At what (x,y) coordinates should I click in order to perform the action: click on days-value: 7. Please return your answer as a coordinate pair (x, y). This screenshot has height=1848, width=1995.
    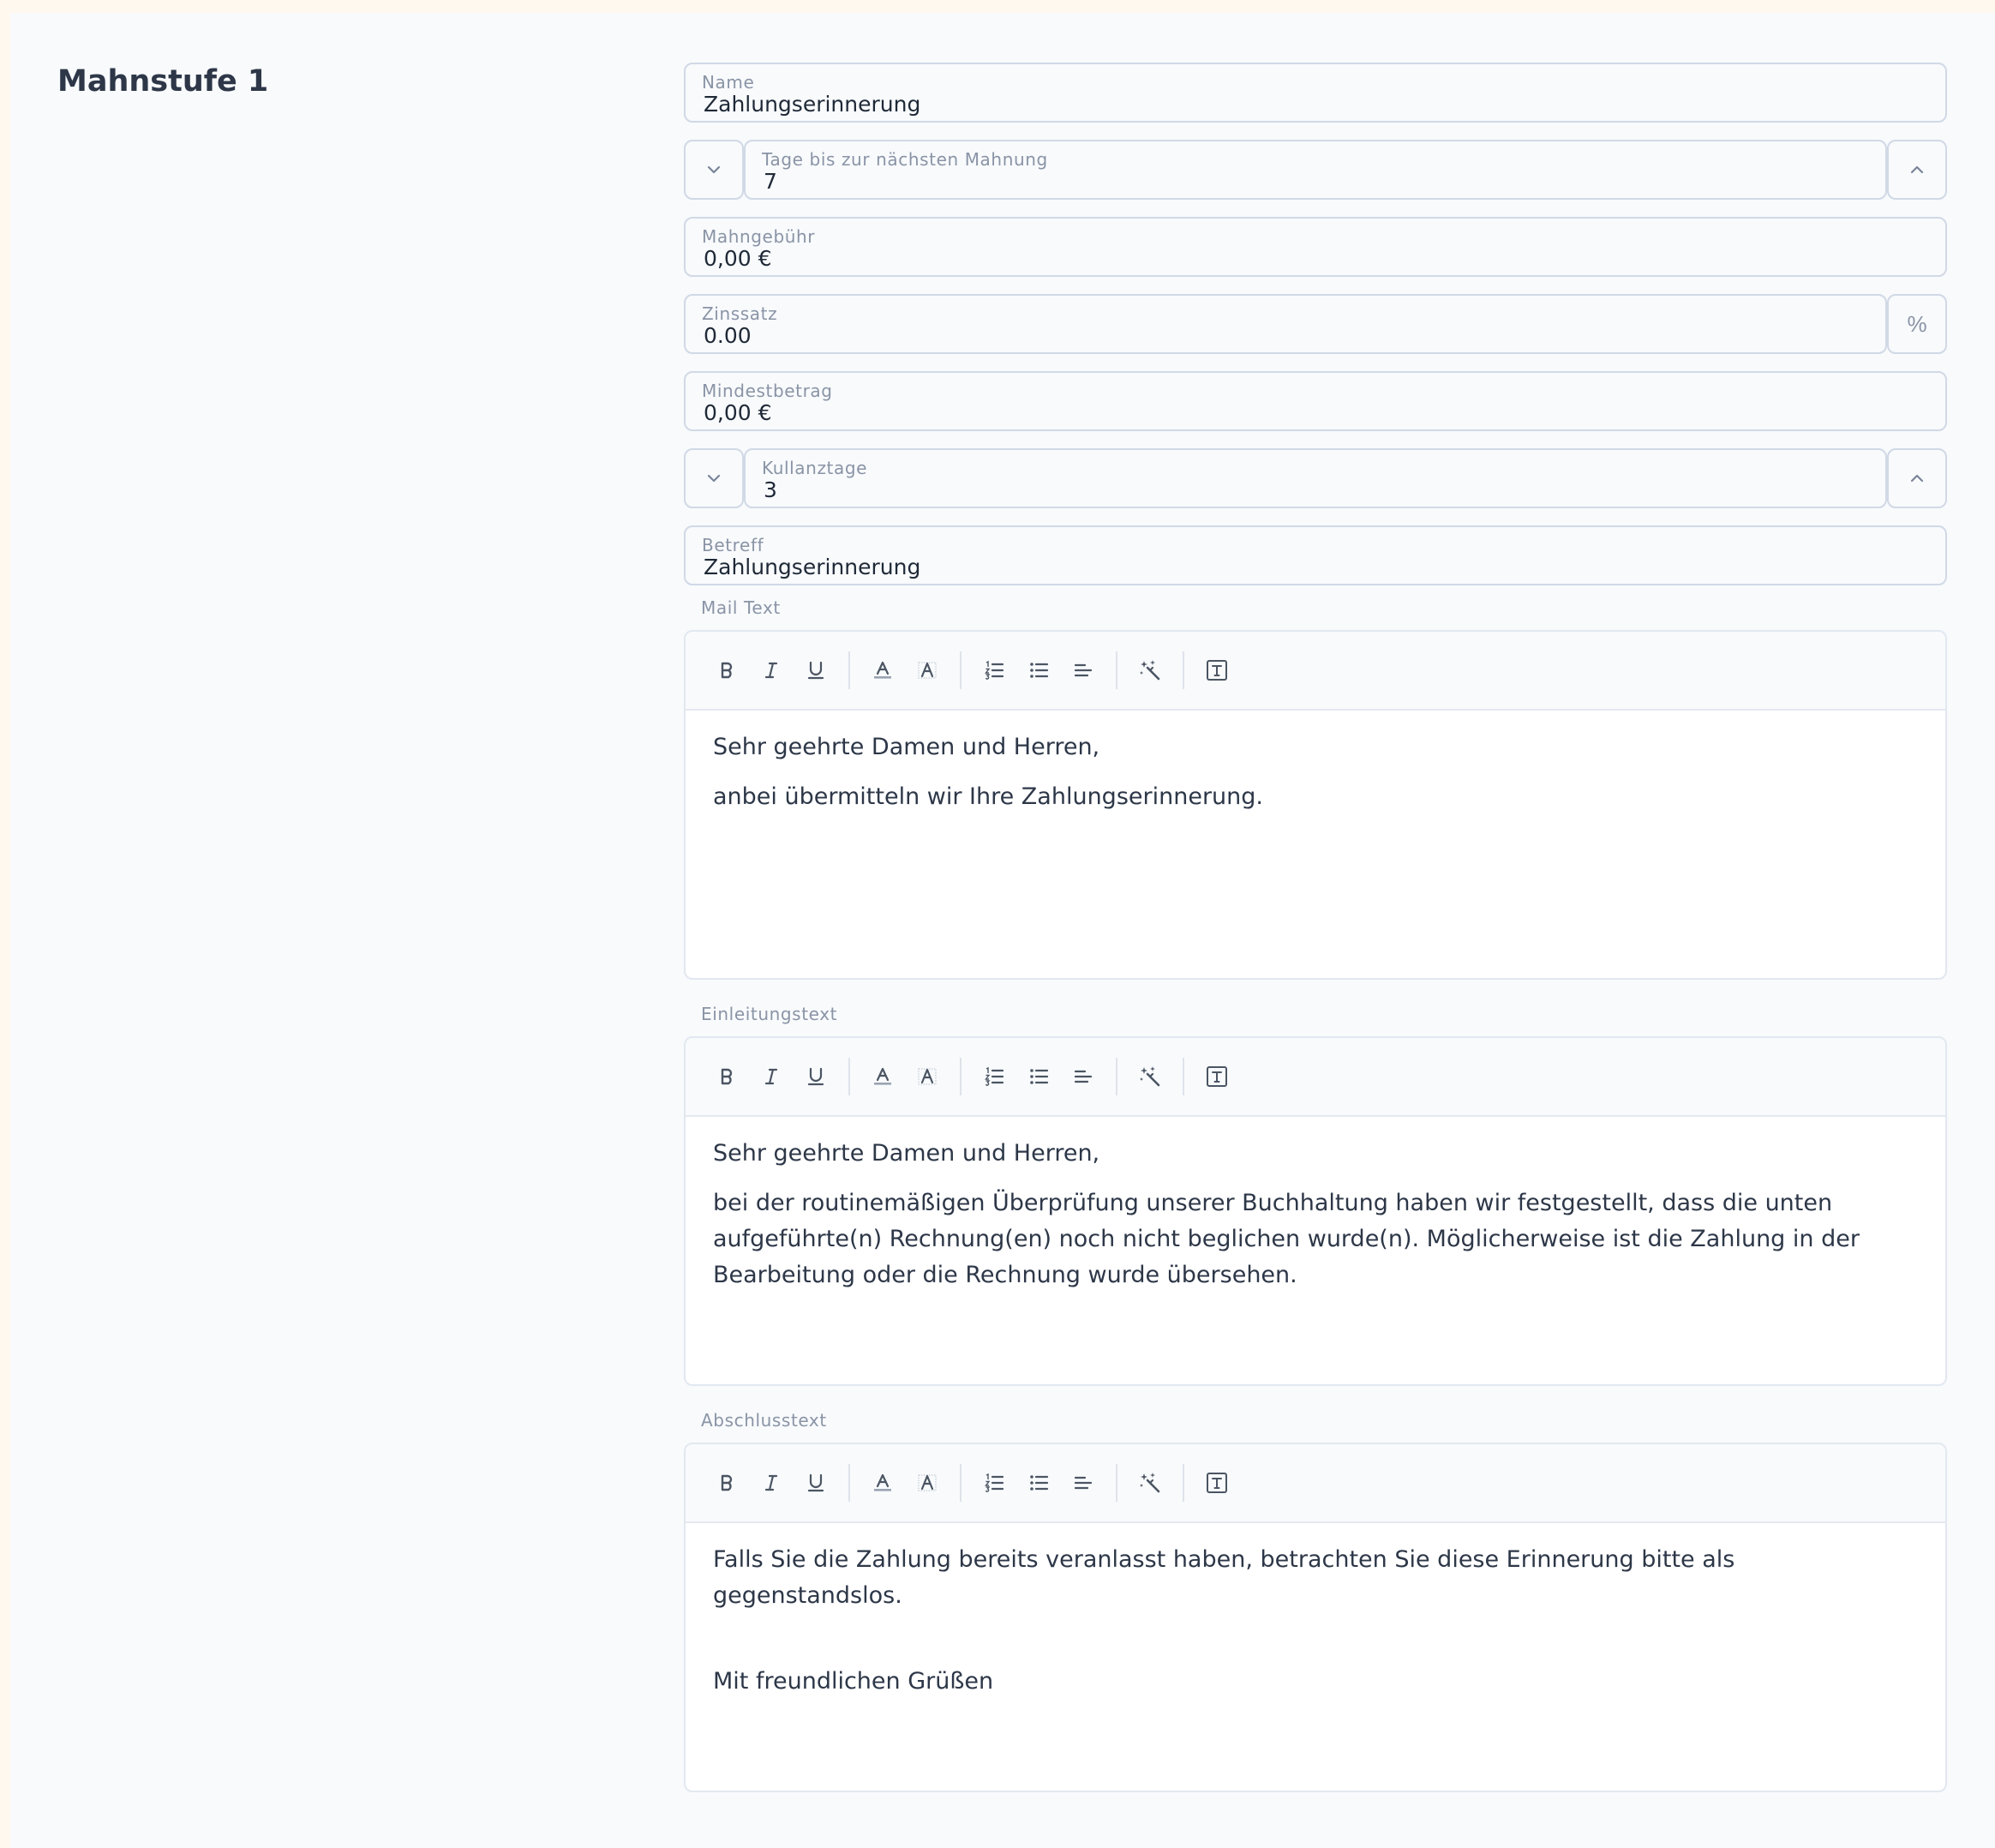
    Looking at the image, I should click on (770, 181).